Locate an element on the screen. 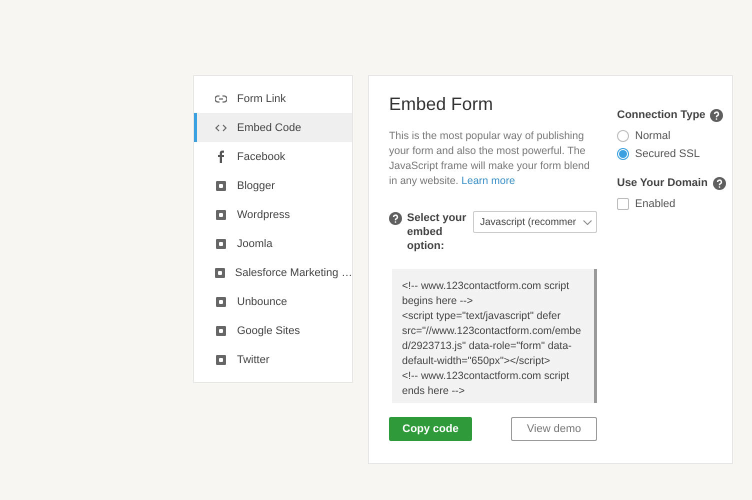 This screenshot has height=500, width=752. sidebar-item: Twitter is located at coordinates (273, 359).